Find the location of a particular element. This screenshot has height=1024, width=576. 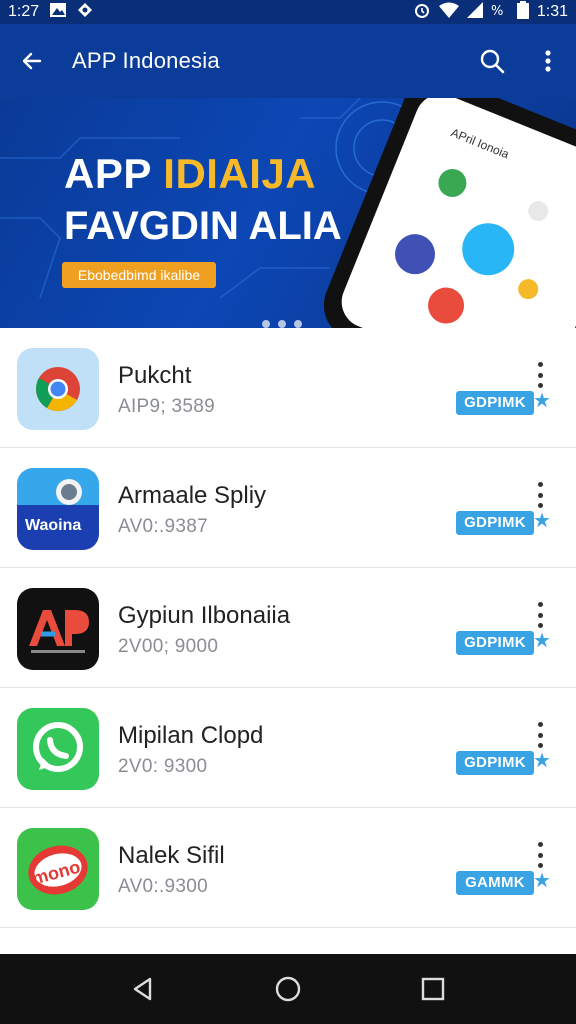

nav-home-button is located at coordinates (288, 989).